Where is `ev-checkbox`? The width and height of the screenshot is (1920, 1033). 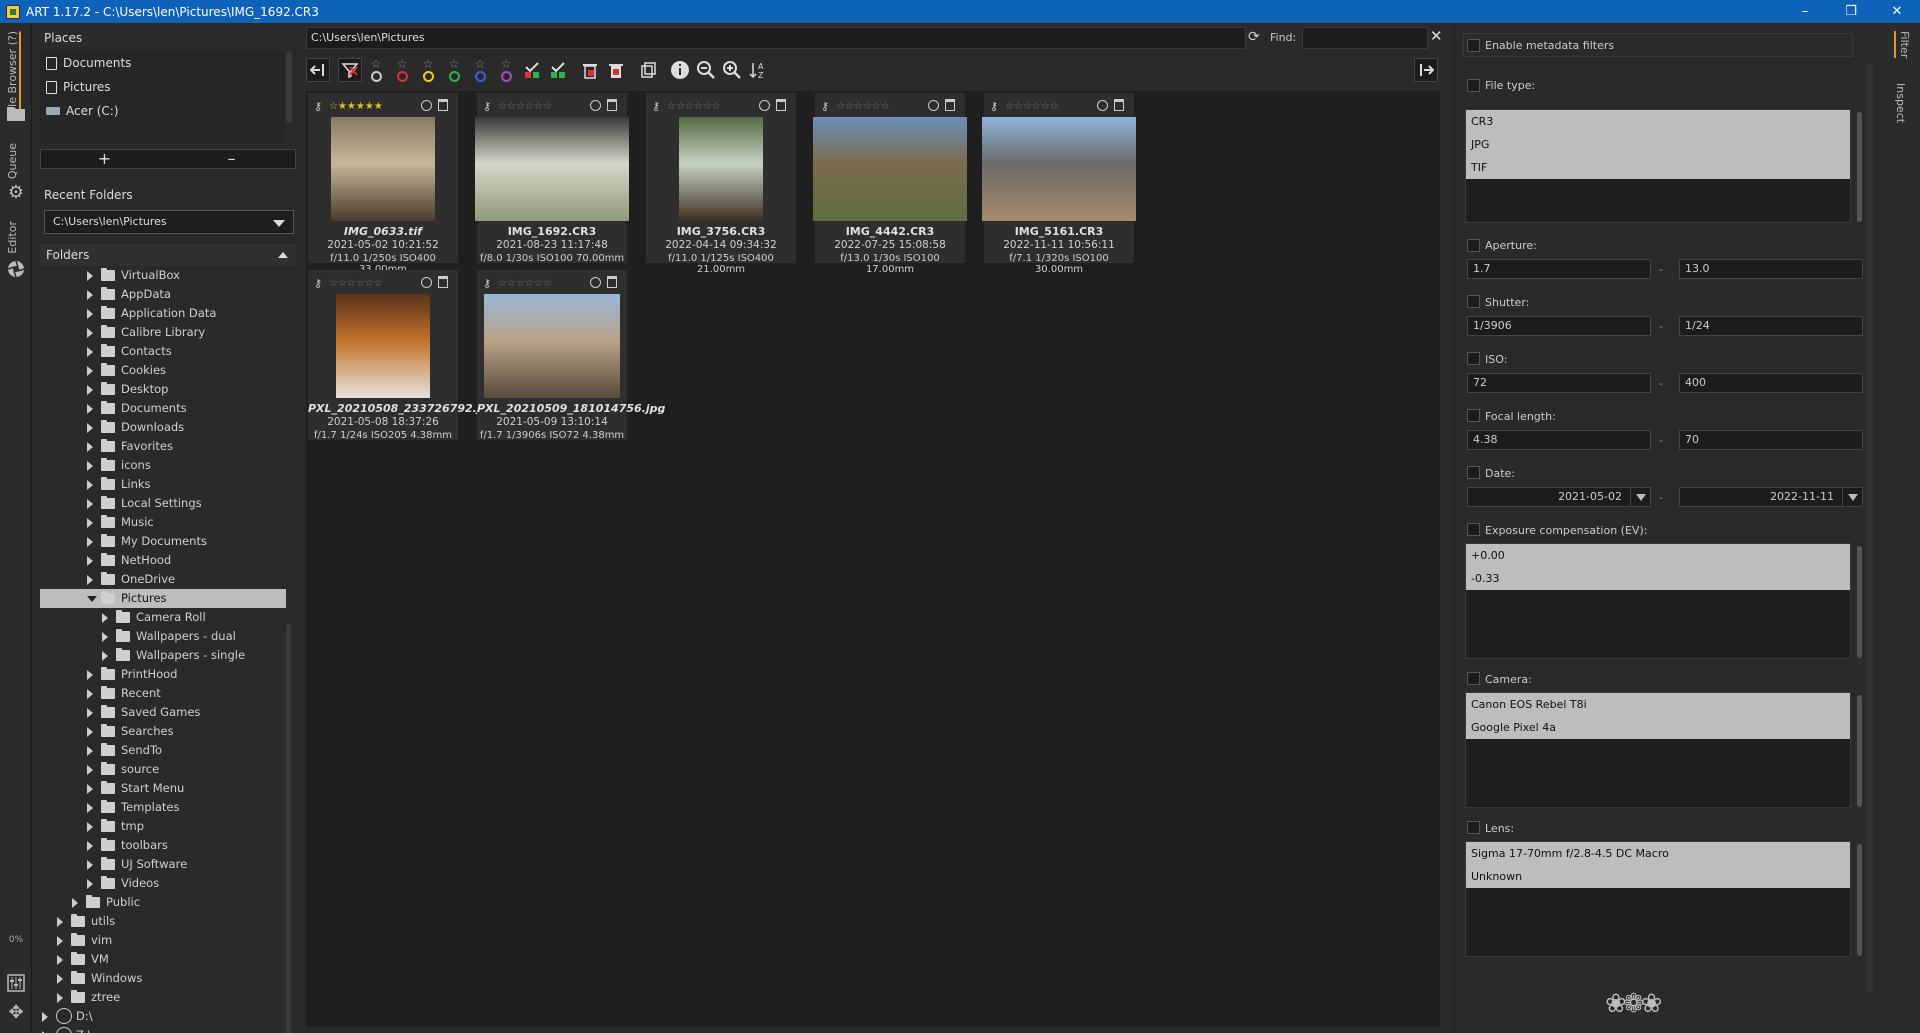
ev-checkbox is located at coordinates (1473, 529).